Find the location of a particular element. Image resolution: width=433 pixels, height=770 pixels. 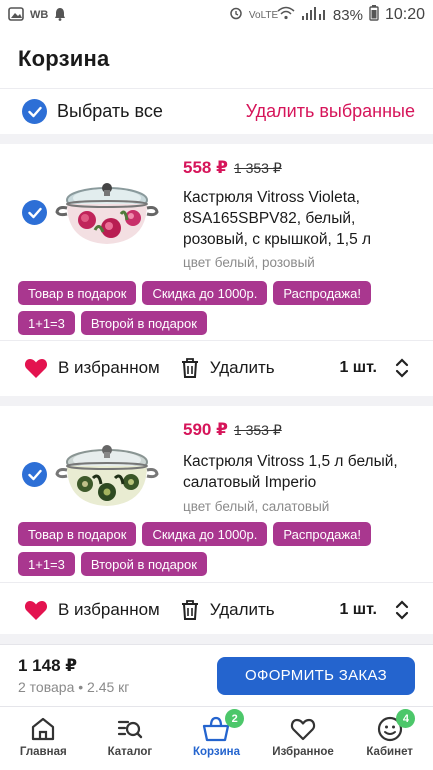

home-icon is located at coordinates (43, 729).